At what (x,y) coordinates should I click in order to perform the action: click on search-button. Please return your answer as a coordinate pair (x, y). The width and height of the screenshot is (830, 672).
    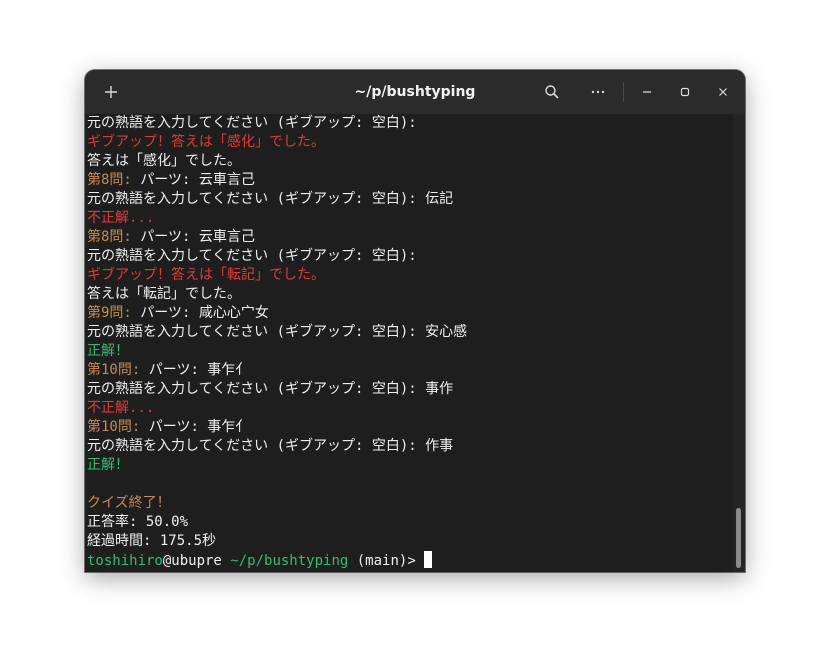
    Looking at the image, I should click on (552, 92).